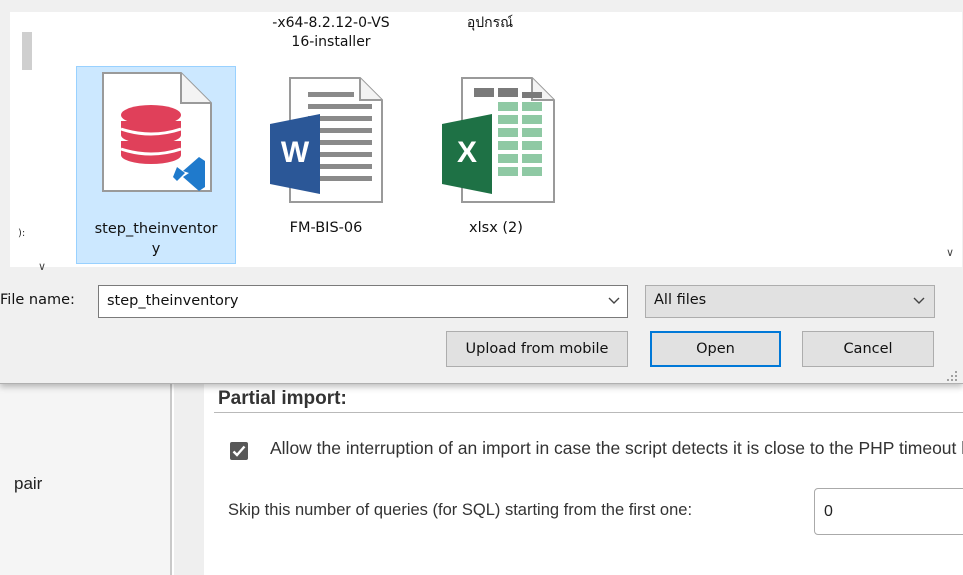 The width and height of the screenshot is (963, 575). I want to click on sidebar: pair, so click(86, 479).